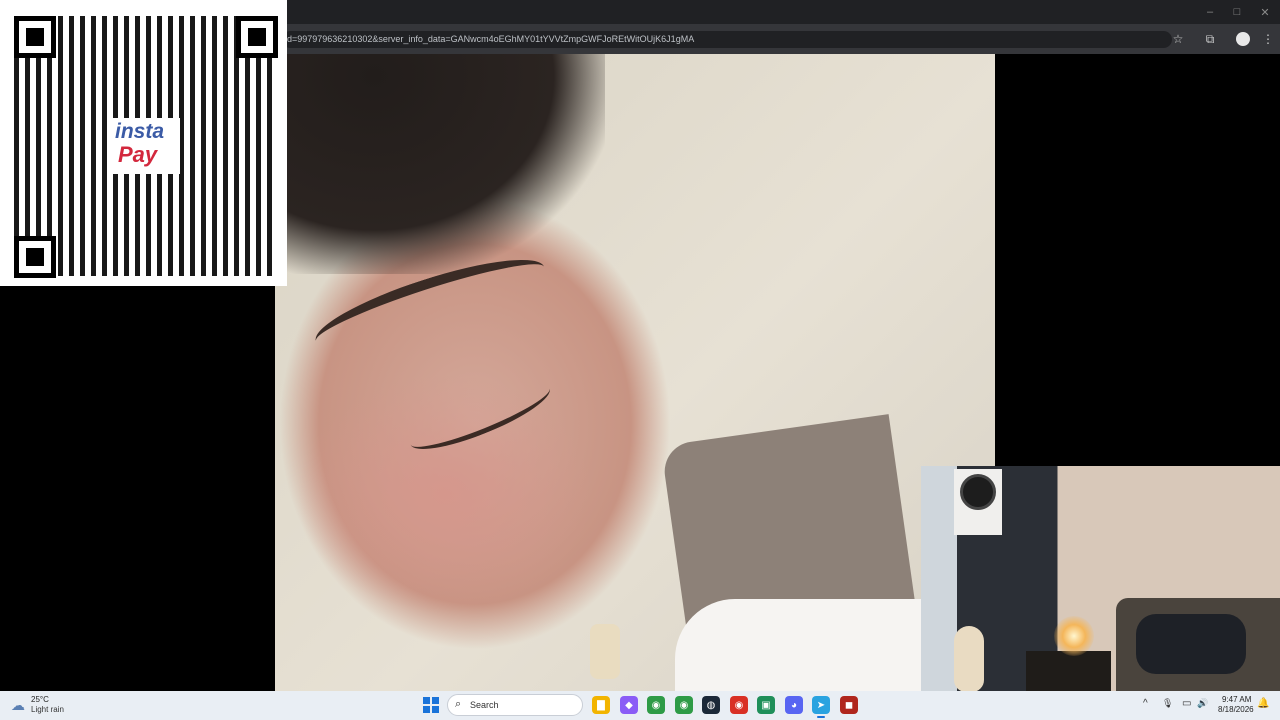  I want to click on lamp-glow, so click(1074, 636).